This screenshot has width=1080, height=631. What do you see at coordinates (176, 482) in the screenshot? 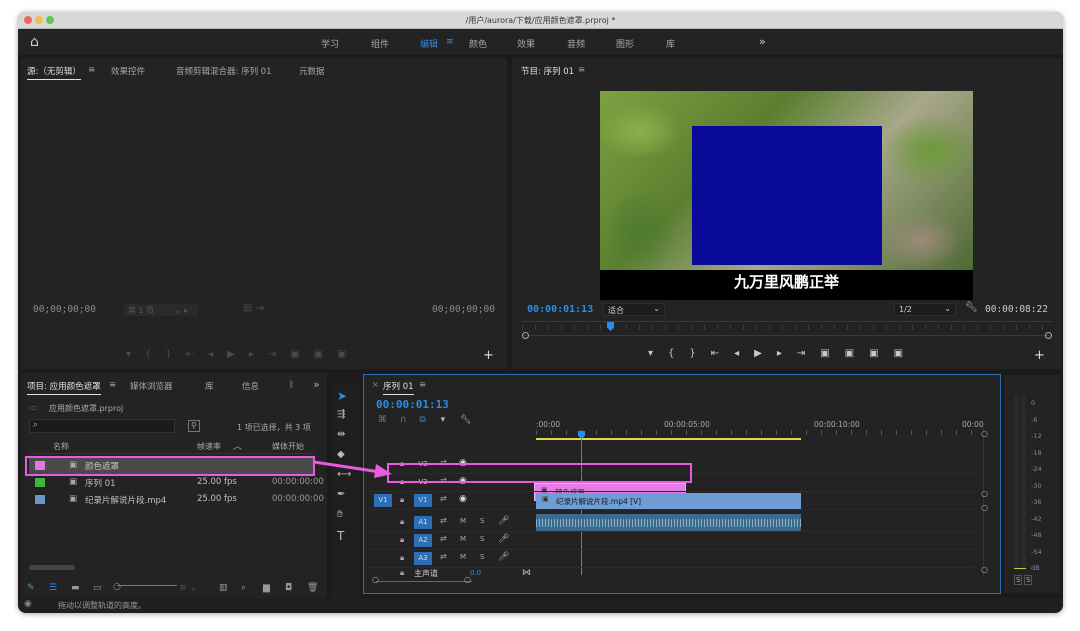
I see `project-item-row: ▣ 序列 01 25.00 fps 00:00:00:00` at bounding box center [176, 482].